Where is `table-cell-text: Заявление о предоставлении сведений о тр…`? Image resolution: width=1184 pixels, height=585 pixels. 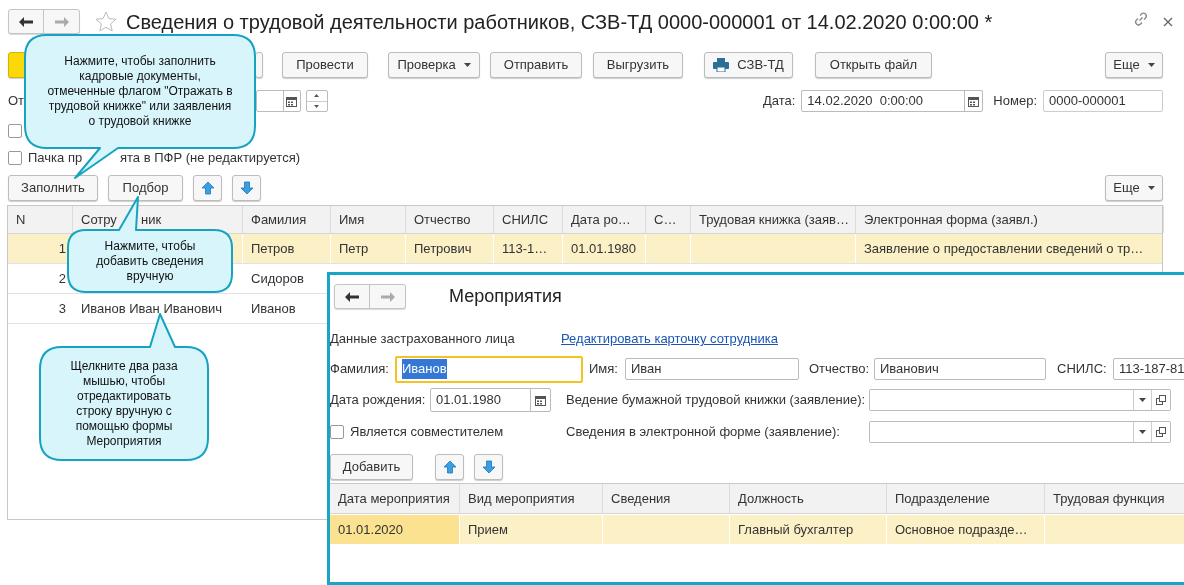
table-cell-text: Заявление о предоставлении сведений о тр… is located at coordinates (1004, 248).